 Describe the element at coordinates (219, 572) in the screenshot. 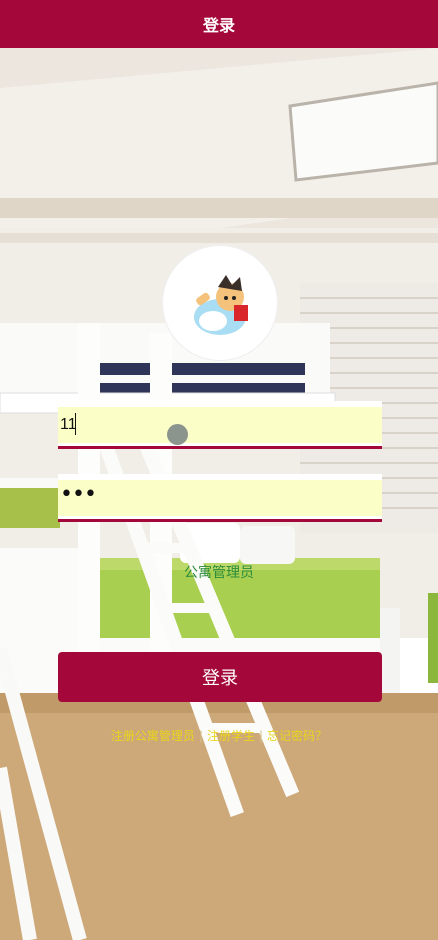

I see `role-label: 公寓管理员` at that location.